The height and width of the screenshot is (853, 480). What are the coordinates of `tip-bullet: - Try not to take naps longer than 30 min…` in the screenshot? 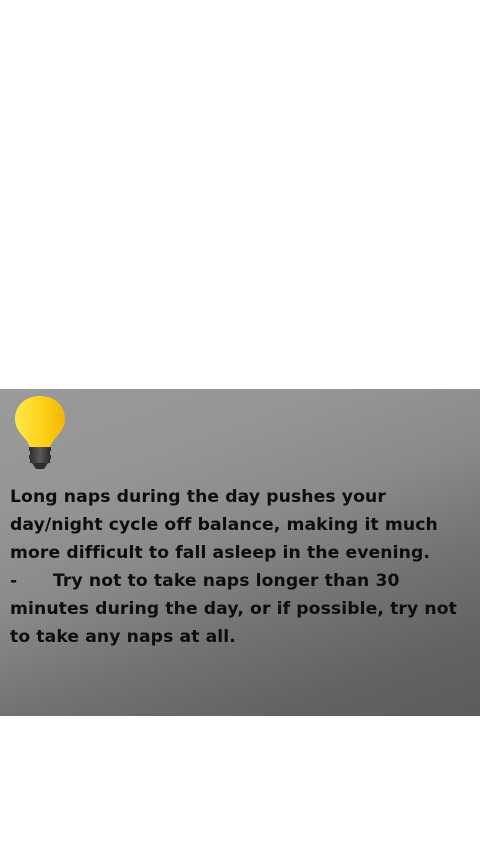 It's located at (241, 609).